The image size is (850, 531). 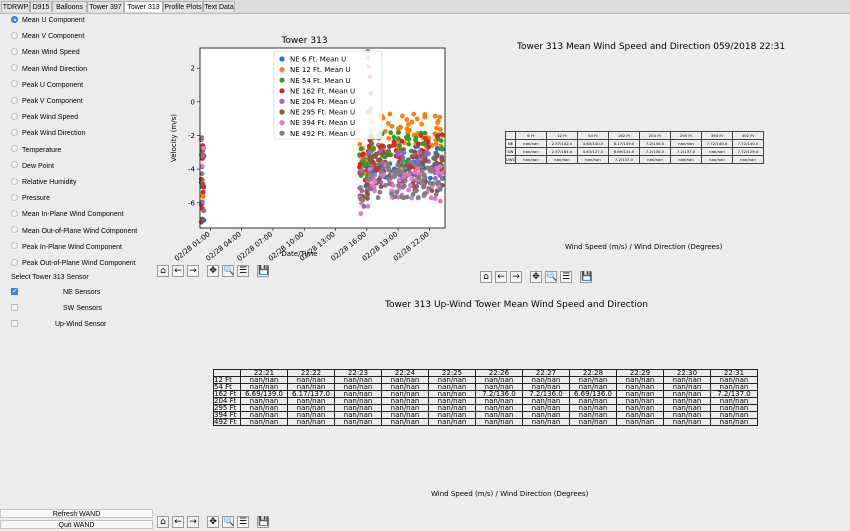 What do you see at coordinates (15, 6) in the screenshot?
I see `tab-tdrwp: TDRWP` at bounding box center [15, 6].